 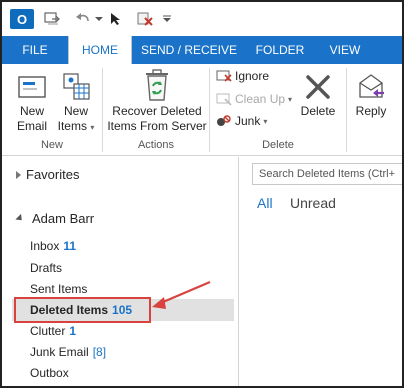 What do you see at coordinates (47, 174) in the screenshot?
I see `favorites-header: Favorites` at bounding box center [47, 174].